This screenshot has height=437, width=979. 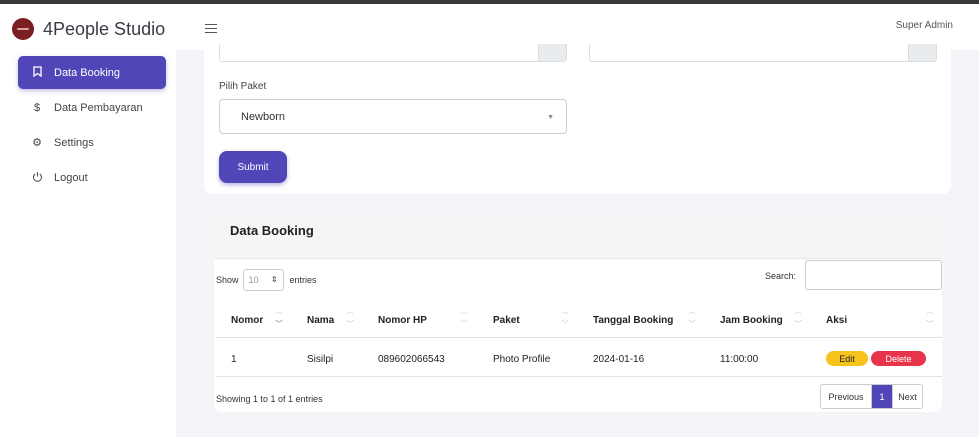 I want to click on sidebar-item-logout: Logout, so click(x=92, y=177).